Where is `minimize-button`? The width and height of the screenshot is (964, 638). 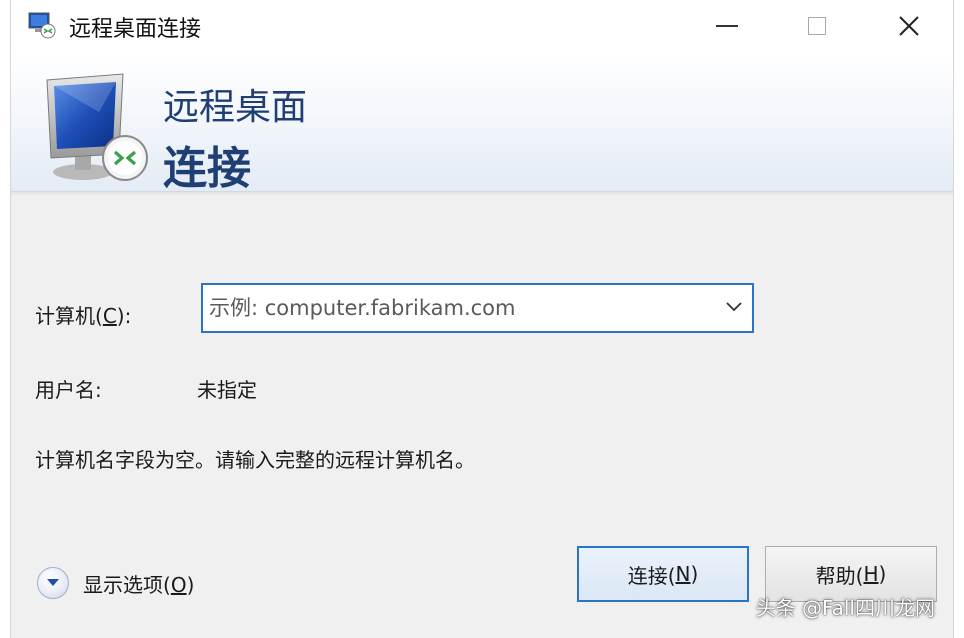
minimize-button is located at coordinates (727, 26).